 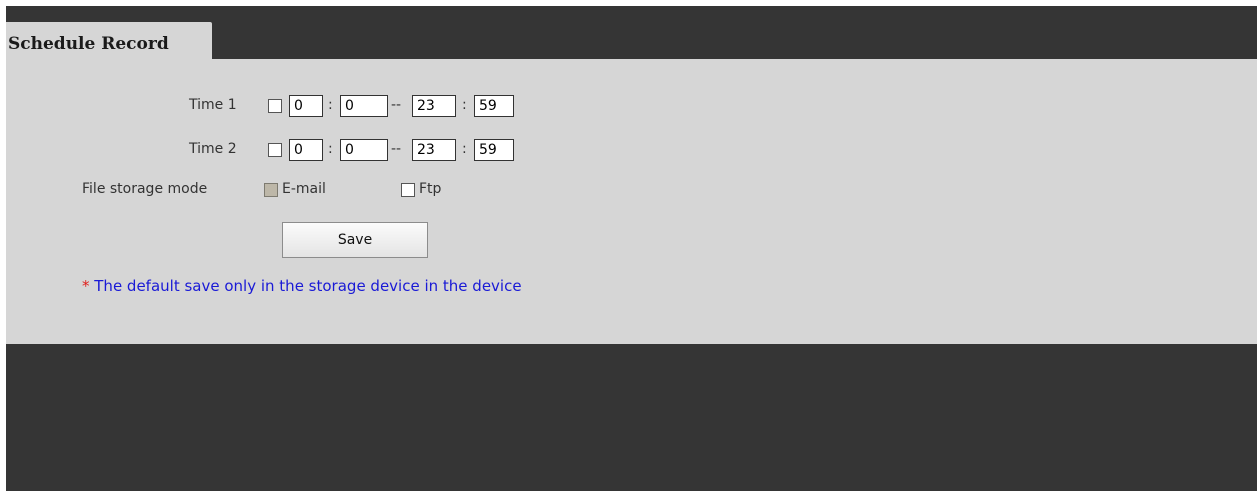 I want to click on time-2-end-hour-input, so click(x=434, y=150).